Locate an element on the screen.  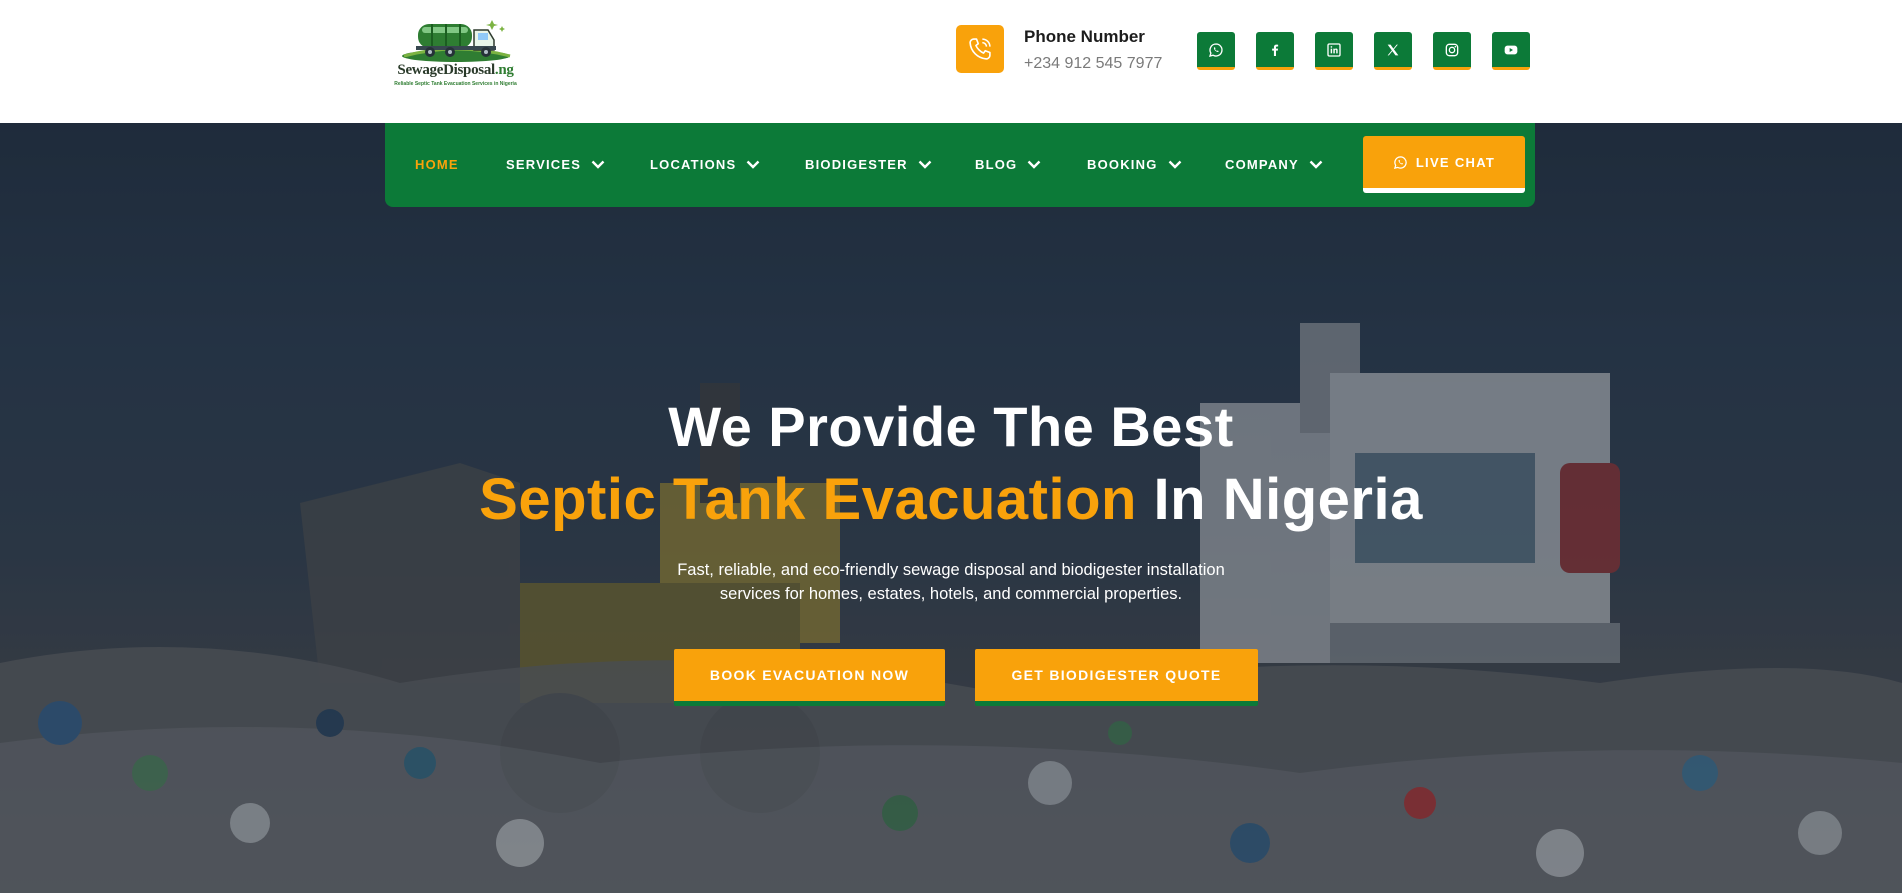
phone-icon-box is located at coordinates (980, 49).